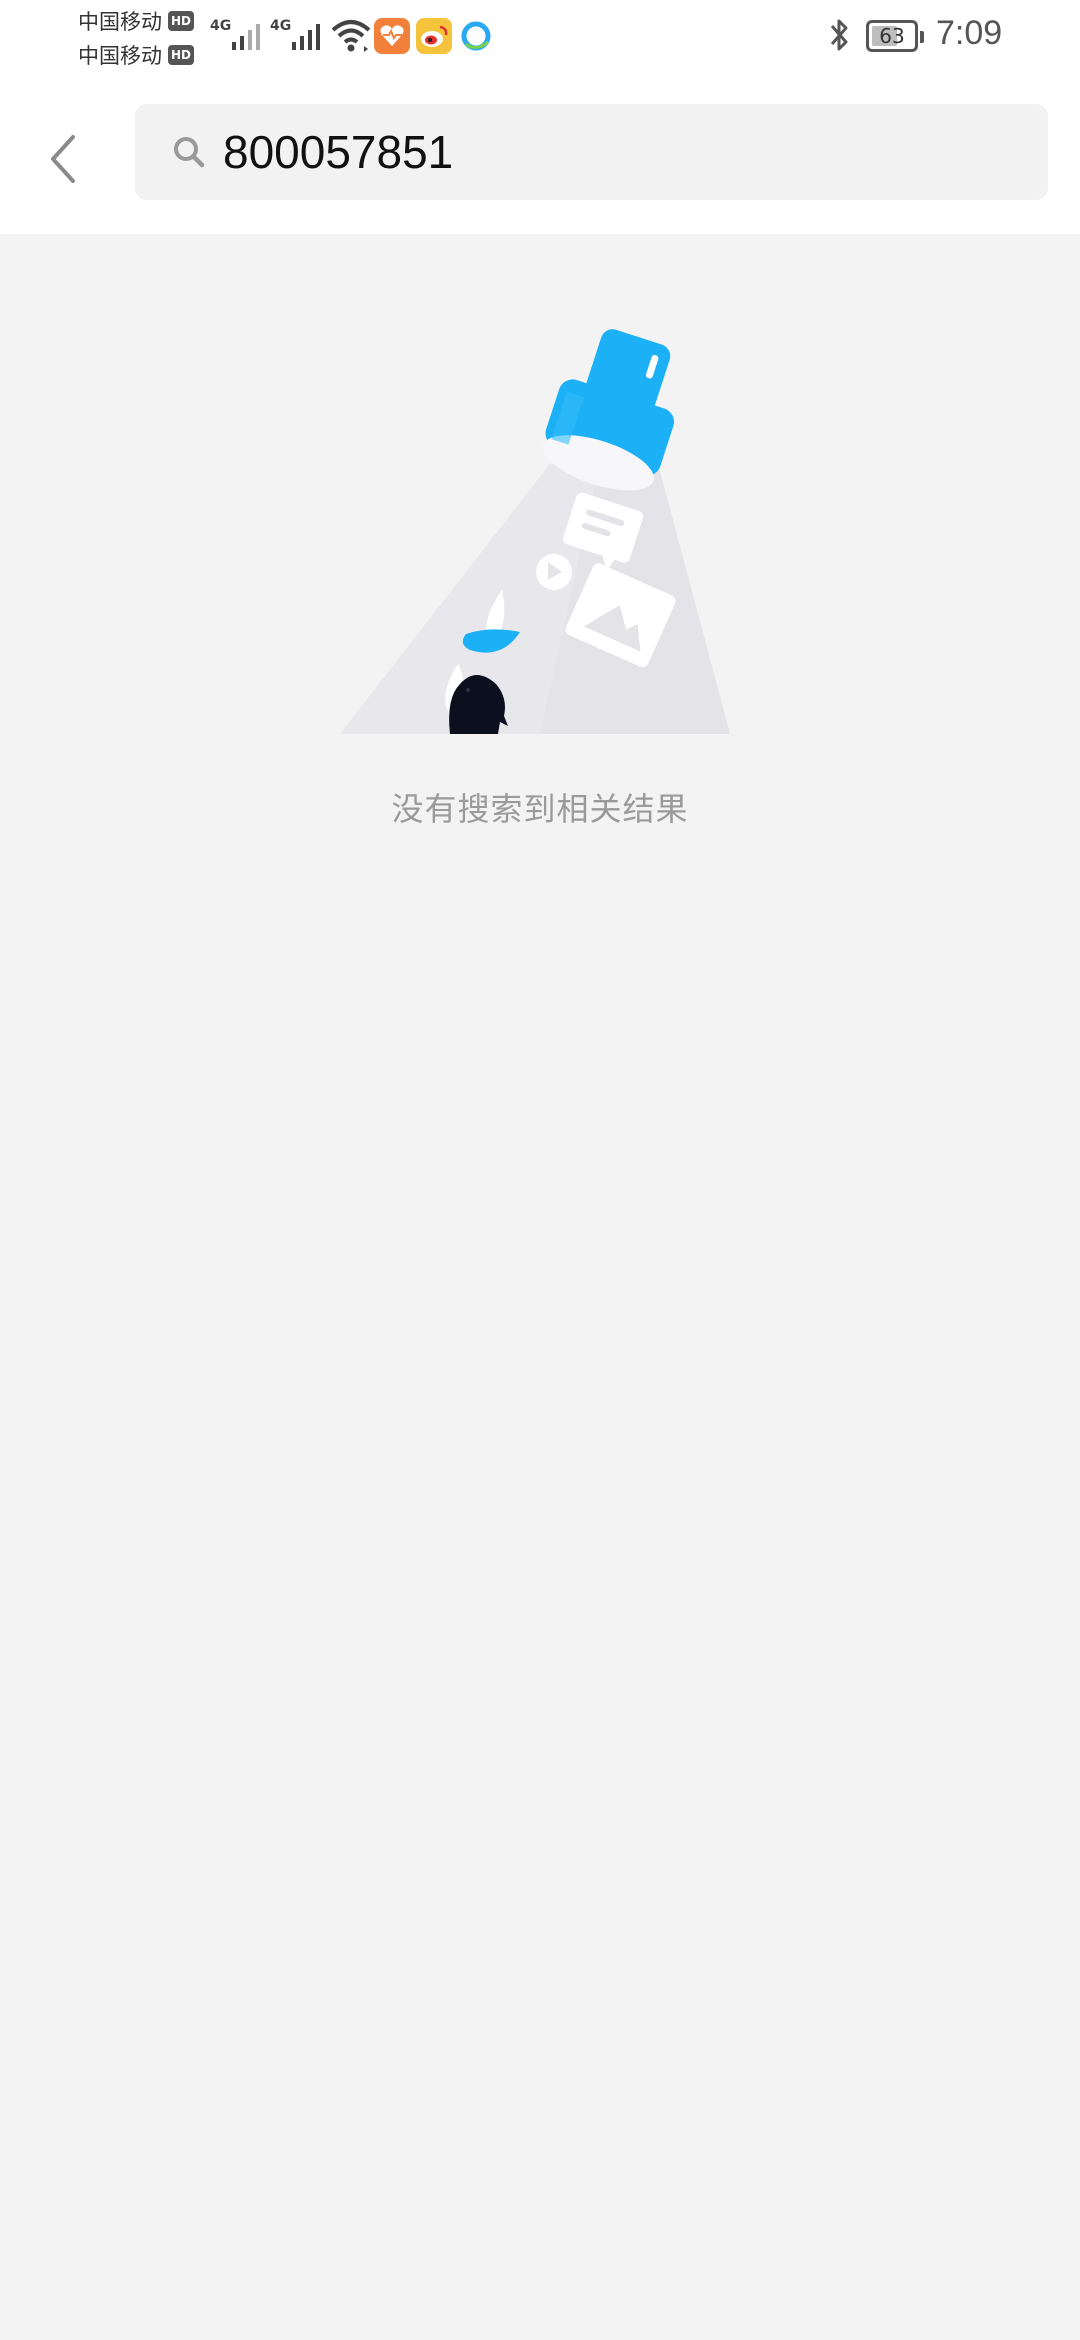  Describe the element at coordinates (540, 809) in the screenshot. I see `empty-message: 没有搜索到相关结果` at that location.